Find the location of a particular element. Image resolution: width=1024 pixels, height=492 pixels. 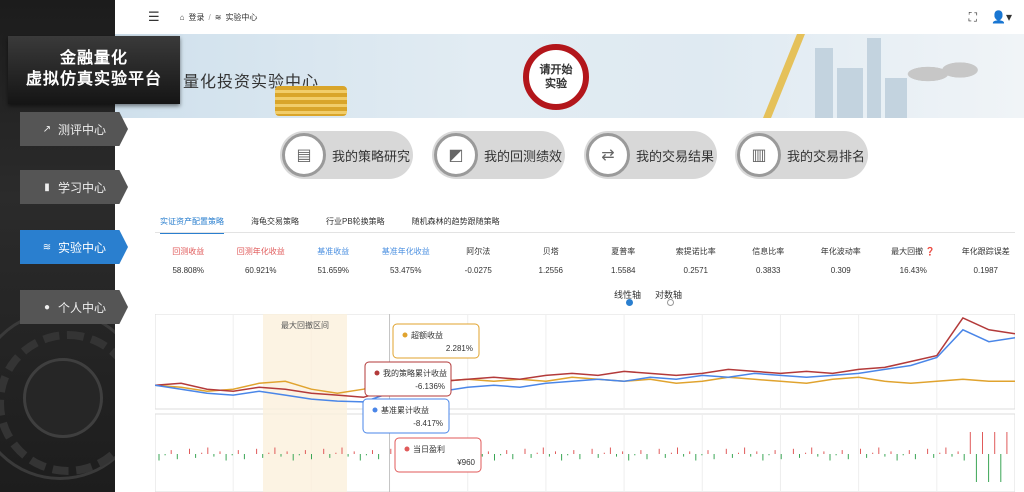

metric-value: 0.309 is located at coordinates (840, 270).